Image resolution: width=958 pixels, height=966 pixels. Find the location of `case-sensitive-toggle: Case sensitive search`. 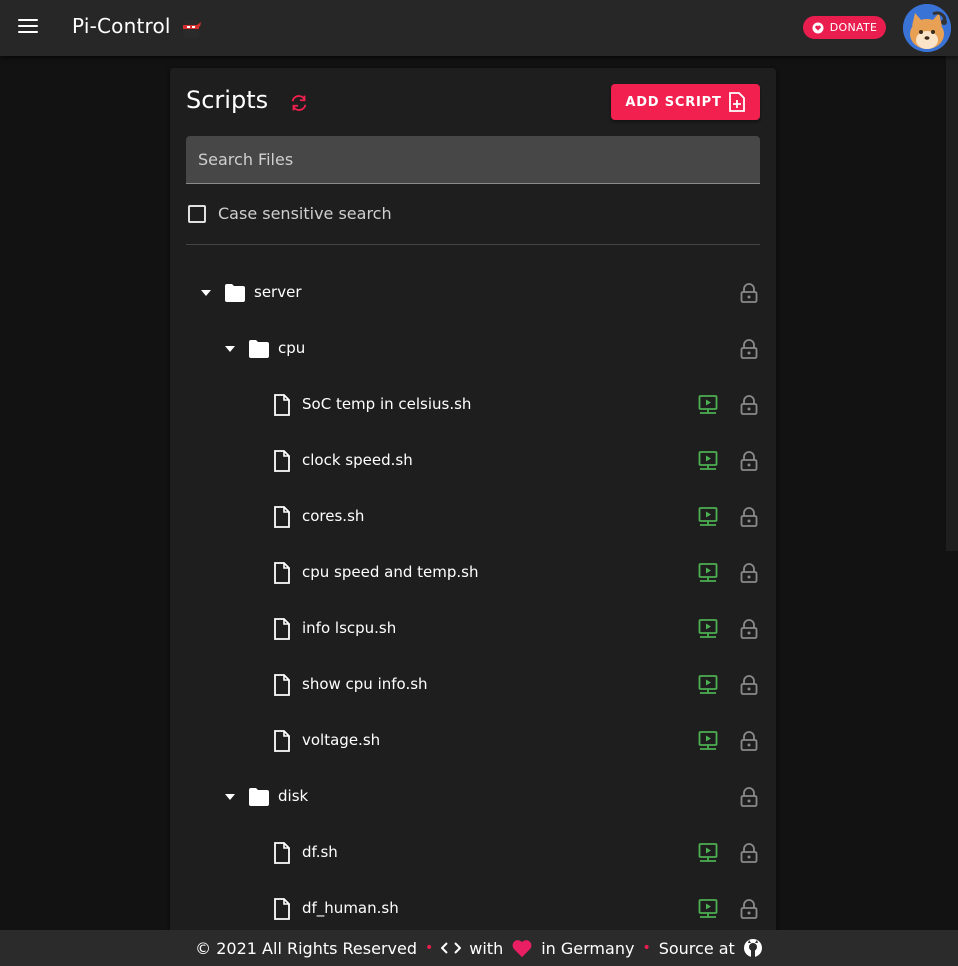

case-sensitive-toggle: Case sensitive search is located at coordinates (290, 213).